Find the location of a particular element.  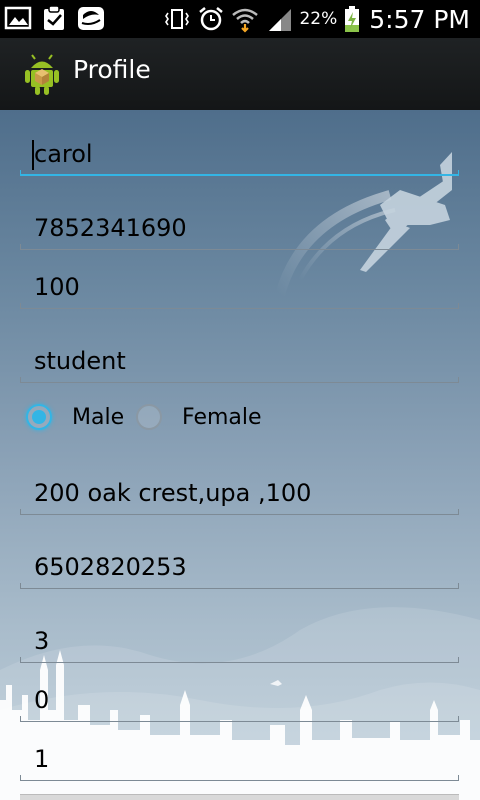

female-radio is located at coordinates (149, 417).